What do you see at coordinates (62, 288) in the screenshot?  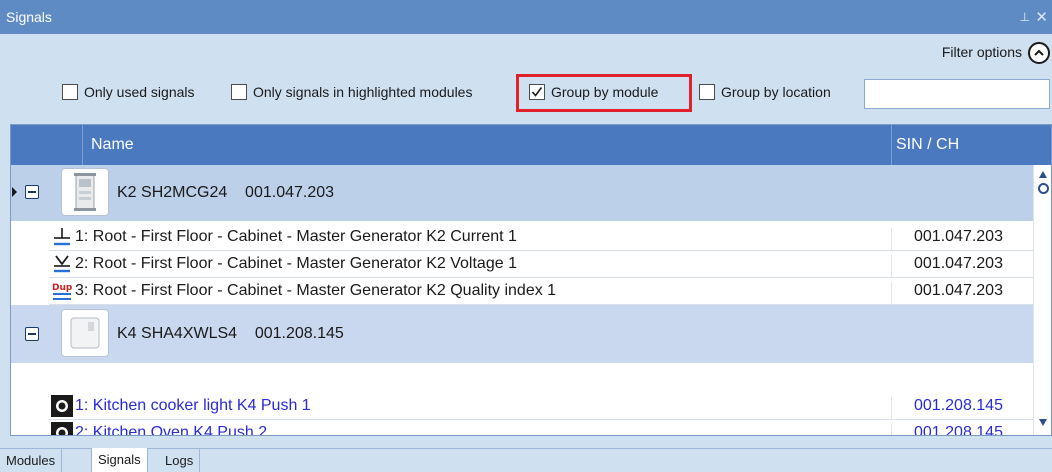 I see `svg-text: Dup` at bounding box center [62, 288].